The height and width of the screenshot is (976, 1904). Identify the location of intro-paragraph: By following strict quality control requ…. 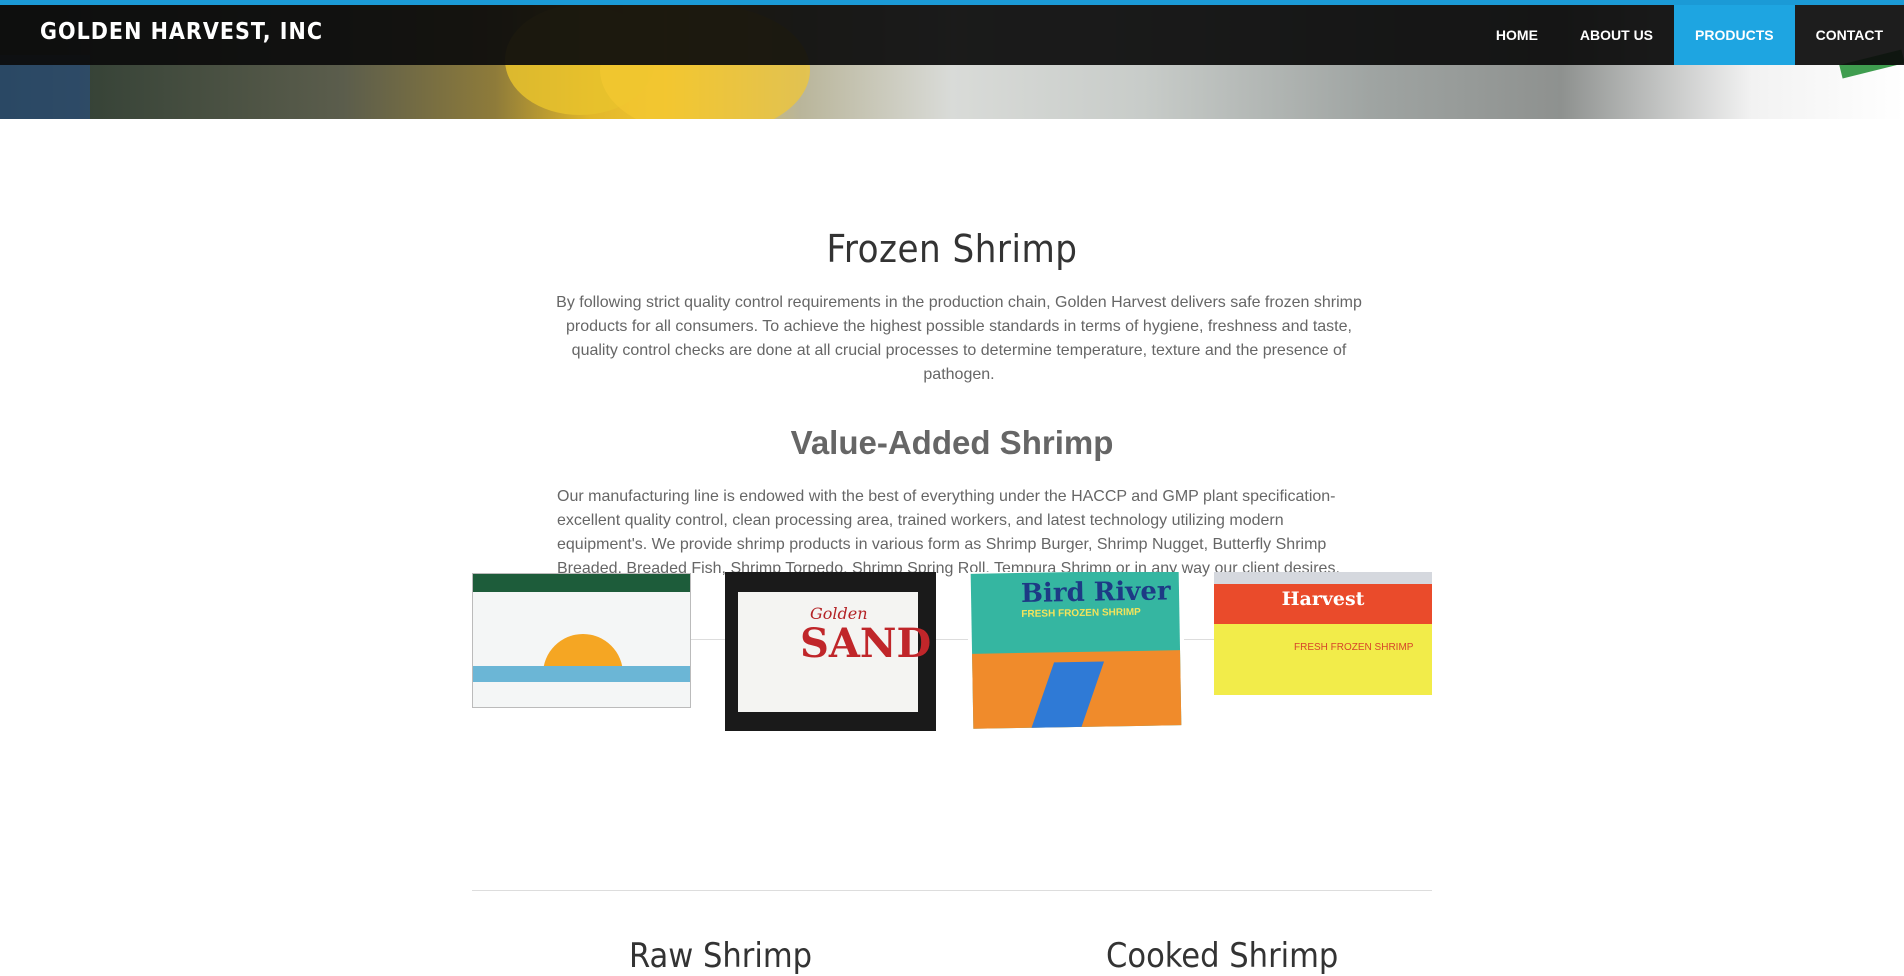
(959, 338).